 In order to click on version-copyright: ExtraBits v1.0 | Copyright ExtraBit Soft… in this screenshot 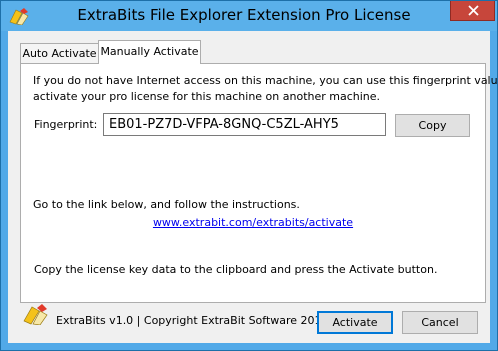, I will do `click(192, 320)`.